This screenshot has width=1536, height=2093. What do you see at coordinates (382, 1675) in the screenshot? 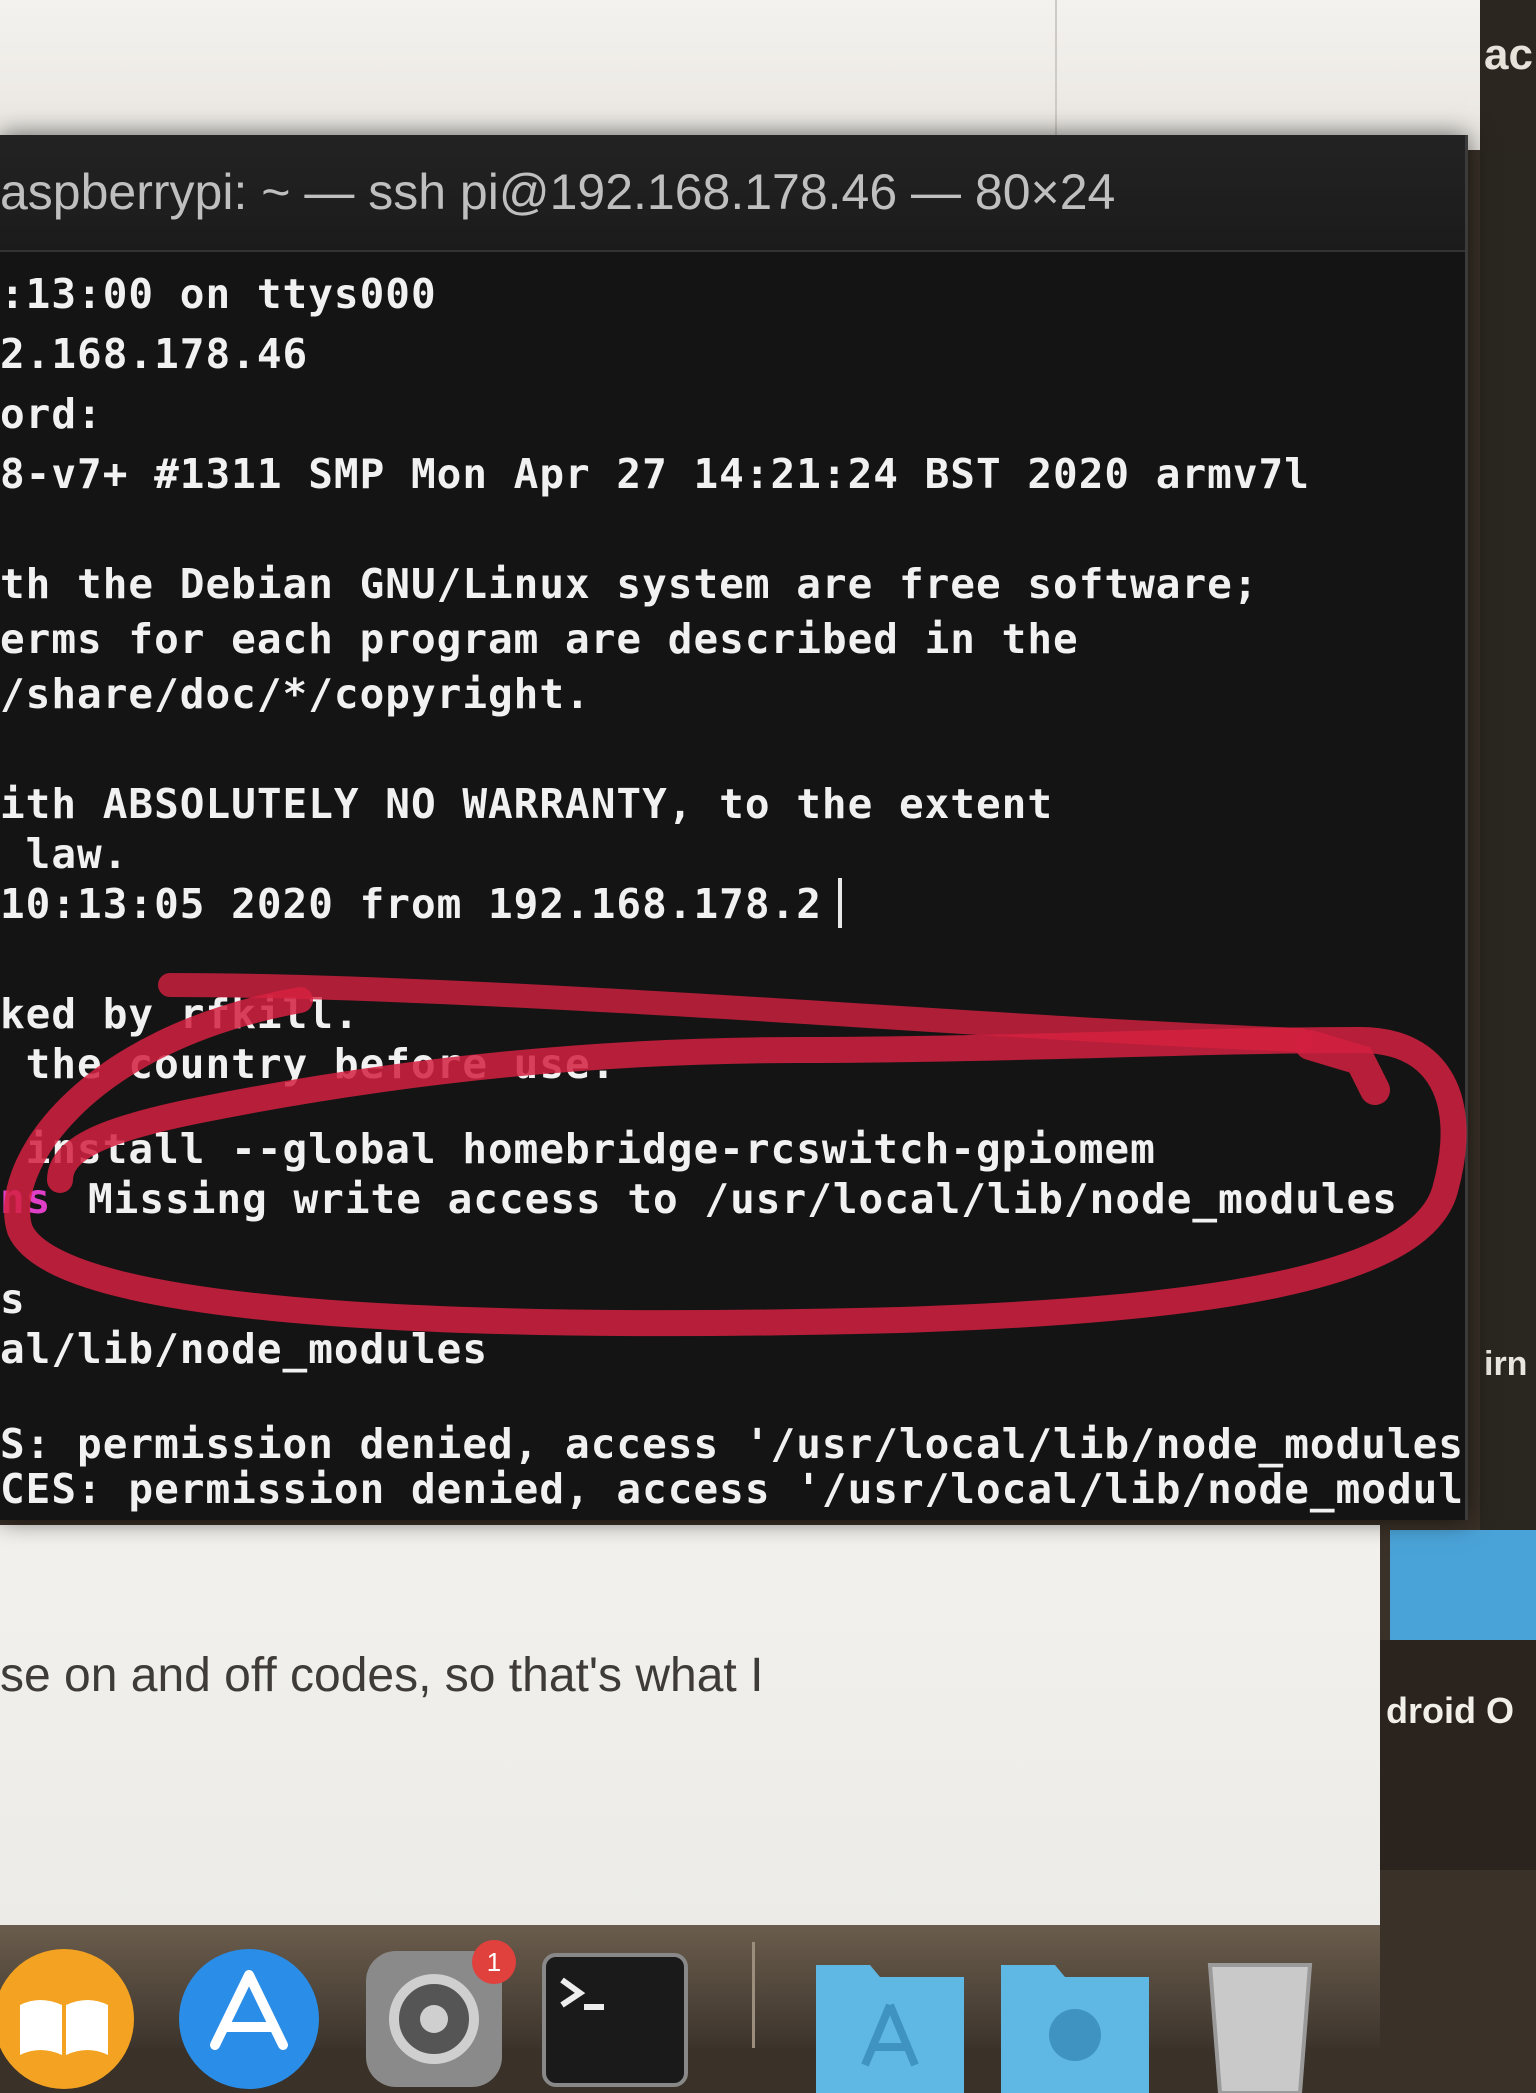
I see `browser-paragraph: se on and off codes, so that's what I` at bounding box center [382, 1675].